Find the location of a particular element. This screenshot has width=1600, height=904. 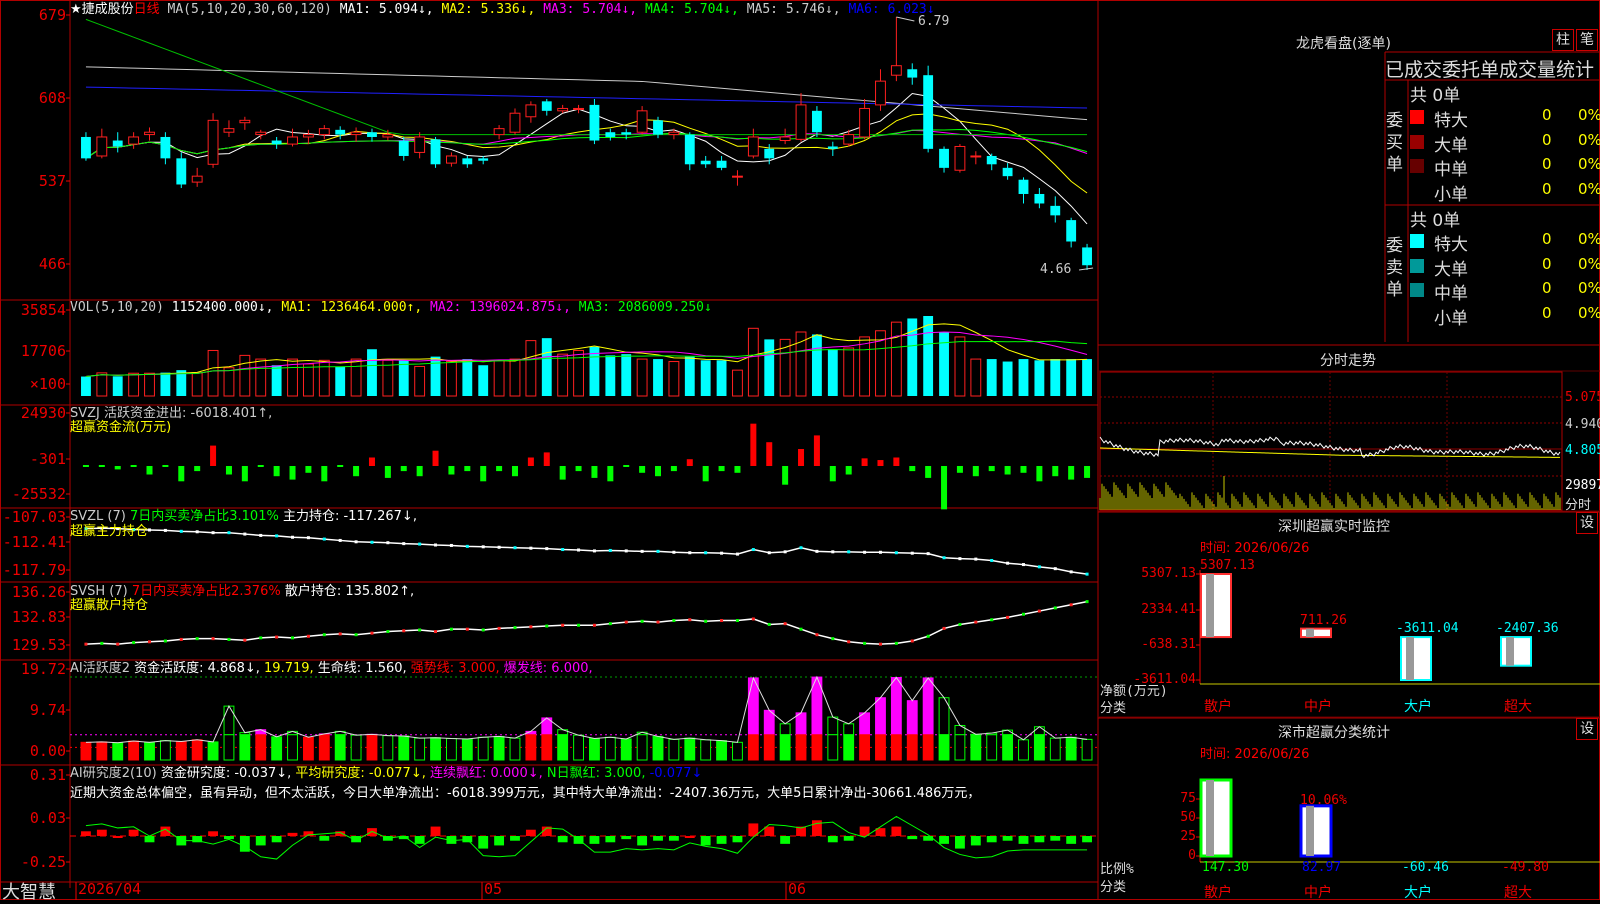

date-label: 06 is located at coordinates (797, 889).